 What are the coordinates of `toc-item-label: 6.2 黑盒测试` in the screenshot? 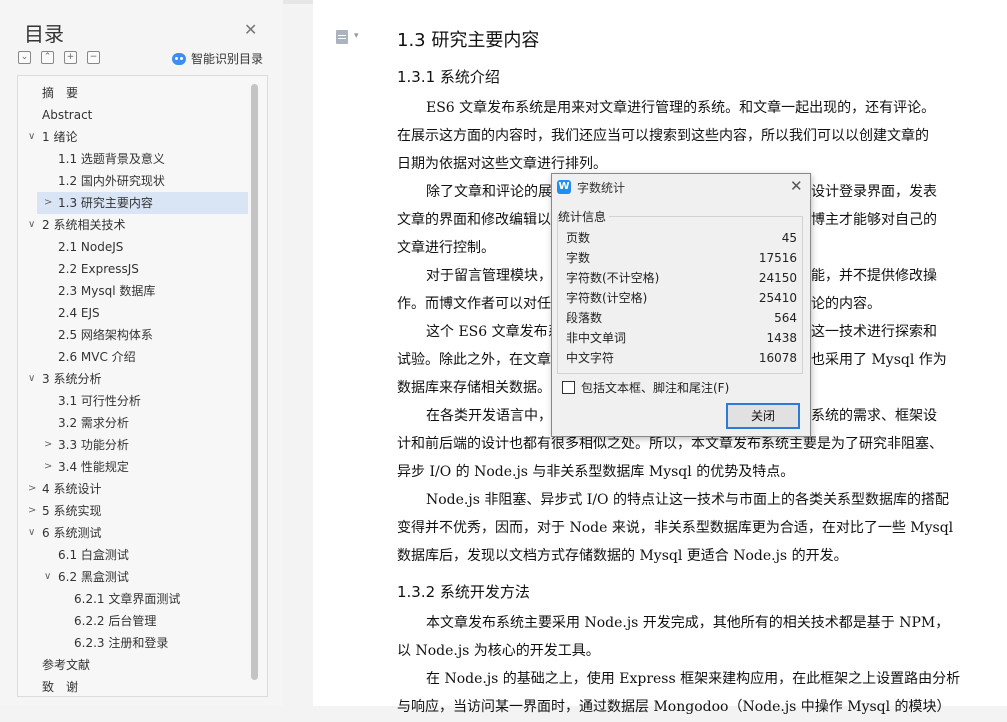 It's located at (93, 577).